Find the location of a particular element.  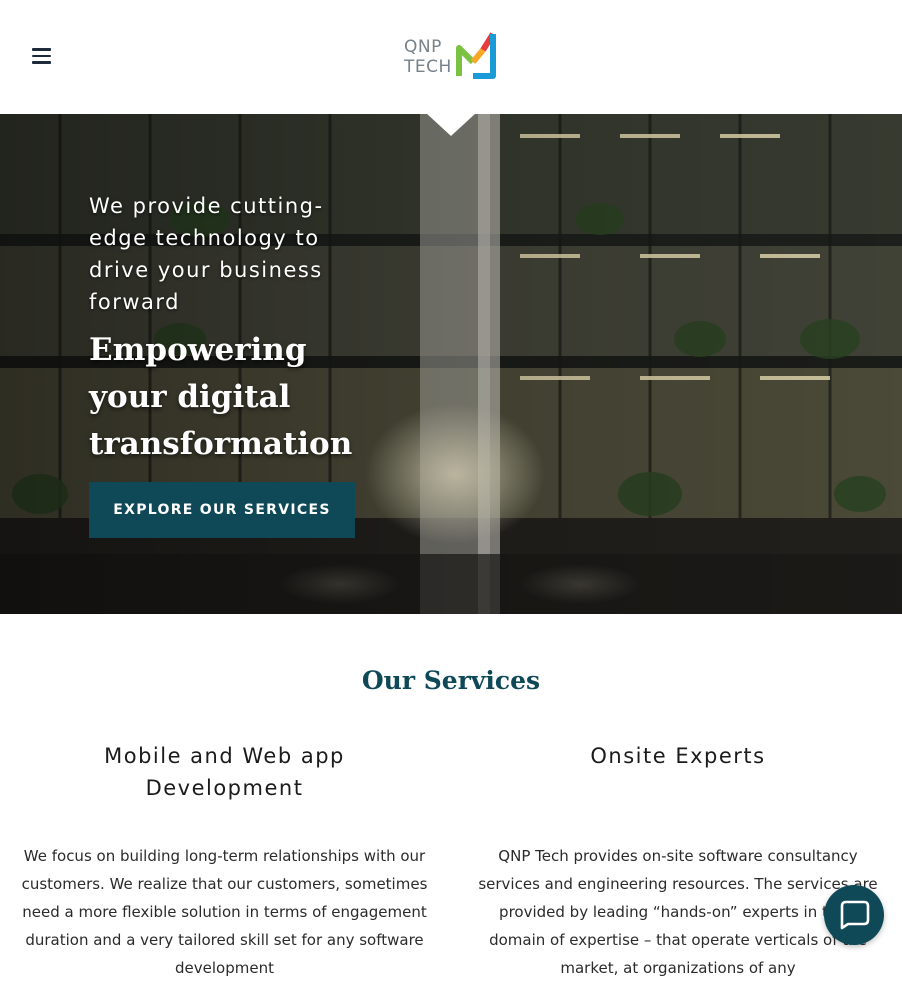

company-logo: QNP TECH is located at coordinates (451, 54).